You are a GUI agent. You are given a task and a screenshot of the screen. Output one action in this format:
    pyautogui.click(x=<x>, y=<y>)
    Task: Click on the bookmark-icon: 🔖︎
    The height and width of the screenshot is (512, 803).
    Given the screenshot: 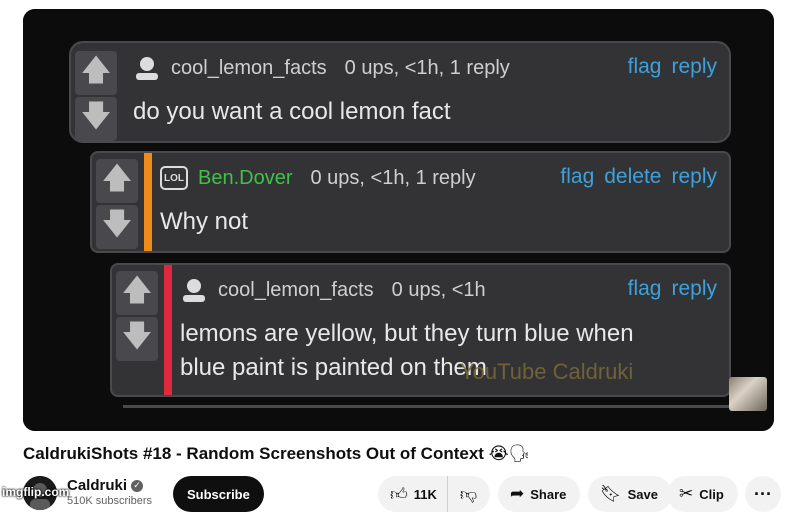 What is the action you would take?
    pyautogui.click(x=611, y=494)
    